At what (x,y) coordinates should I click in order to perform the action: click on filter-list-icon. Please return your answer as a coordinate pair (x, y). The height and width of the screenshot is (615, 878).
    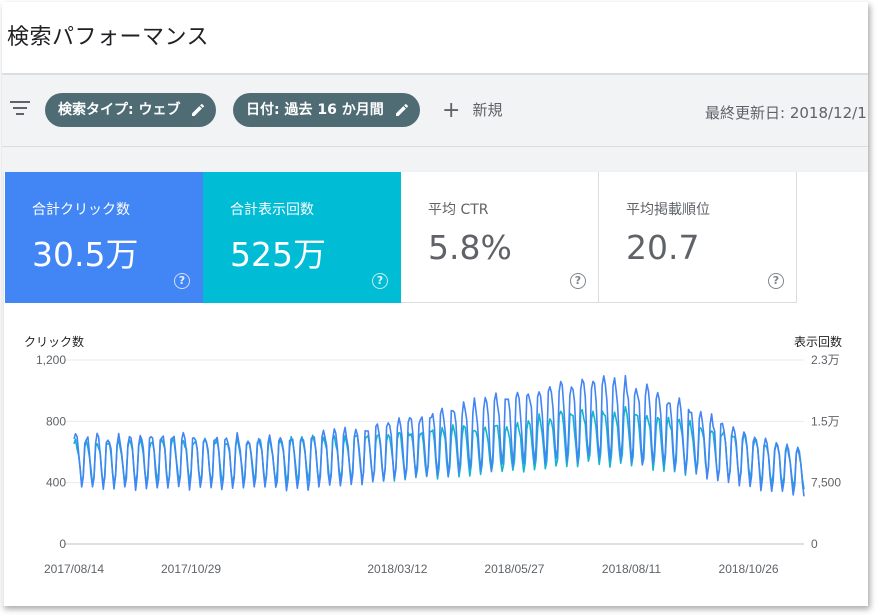
    Looking at the image, I should click on (20, 110).